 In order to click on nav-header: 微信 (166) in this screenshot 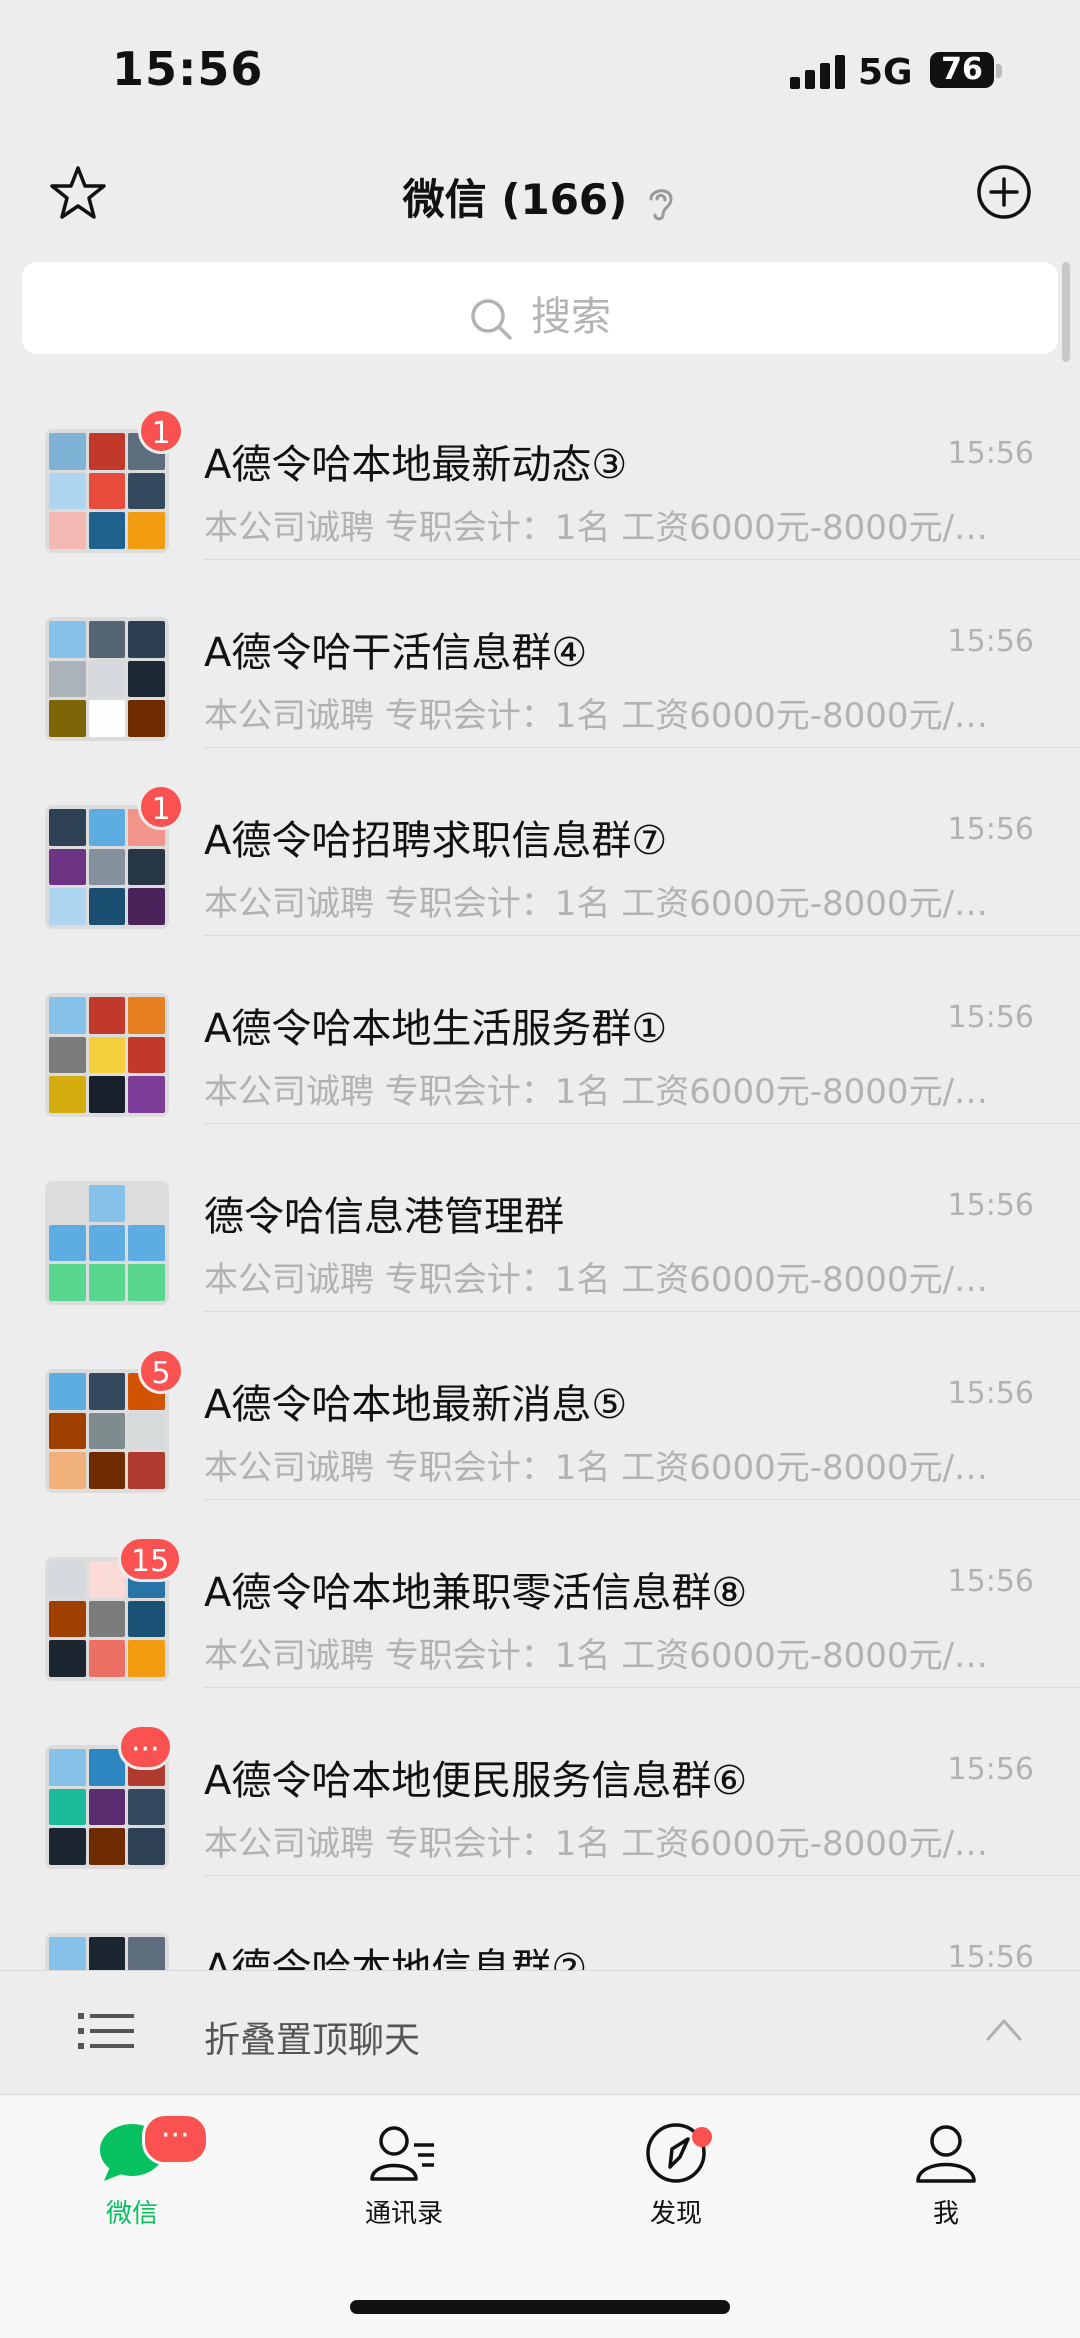, I will do `click(540, 195)`.